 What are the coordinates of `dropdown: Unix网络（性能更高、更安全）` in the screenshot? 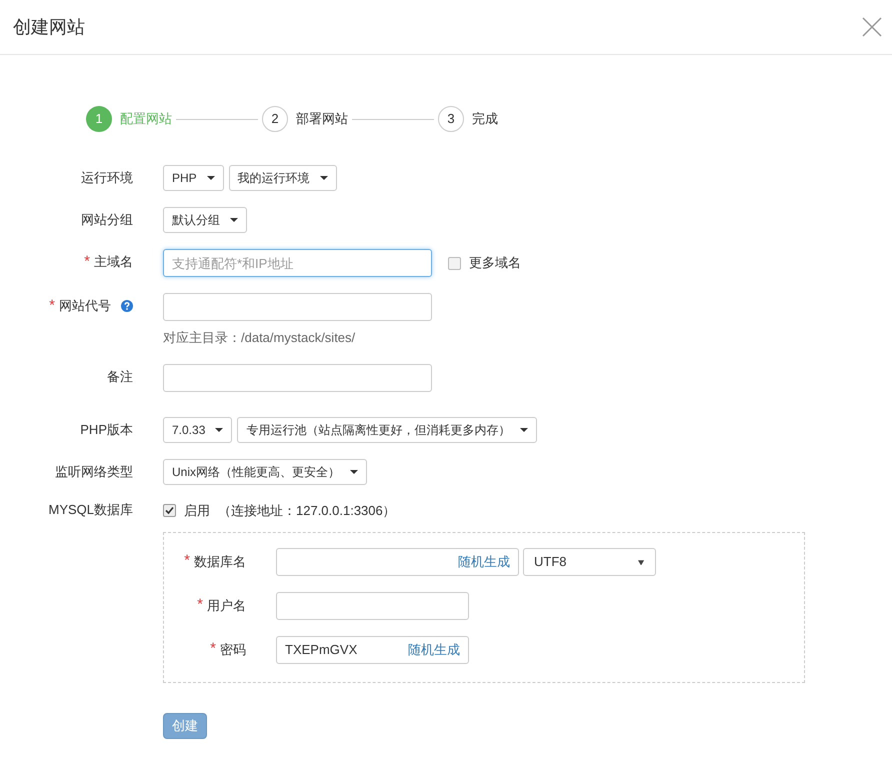 It's located at (265, 471).